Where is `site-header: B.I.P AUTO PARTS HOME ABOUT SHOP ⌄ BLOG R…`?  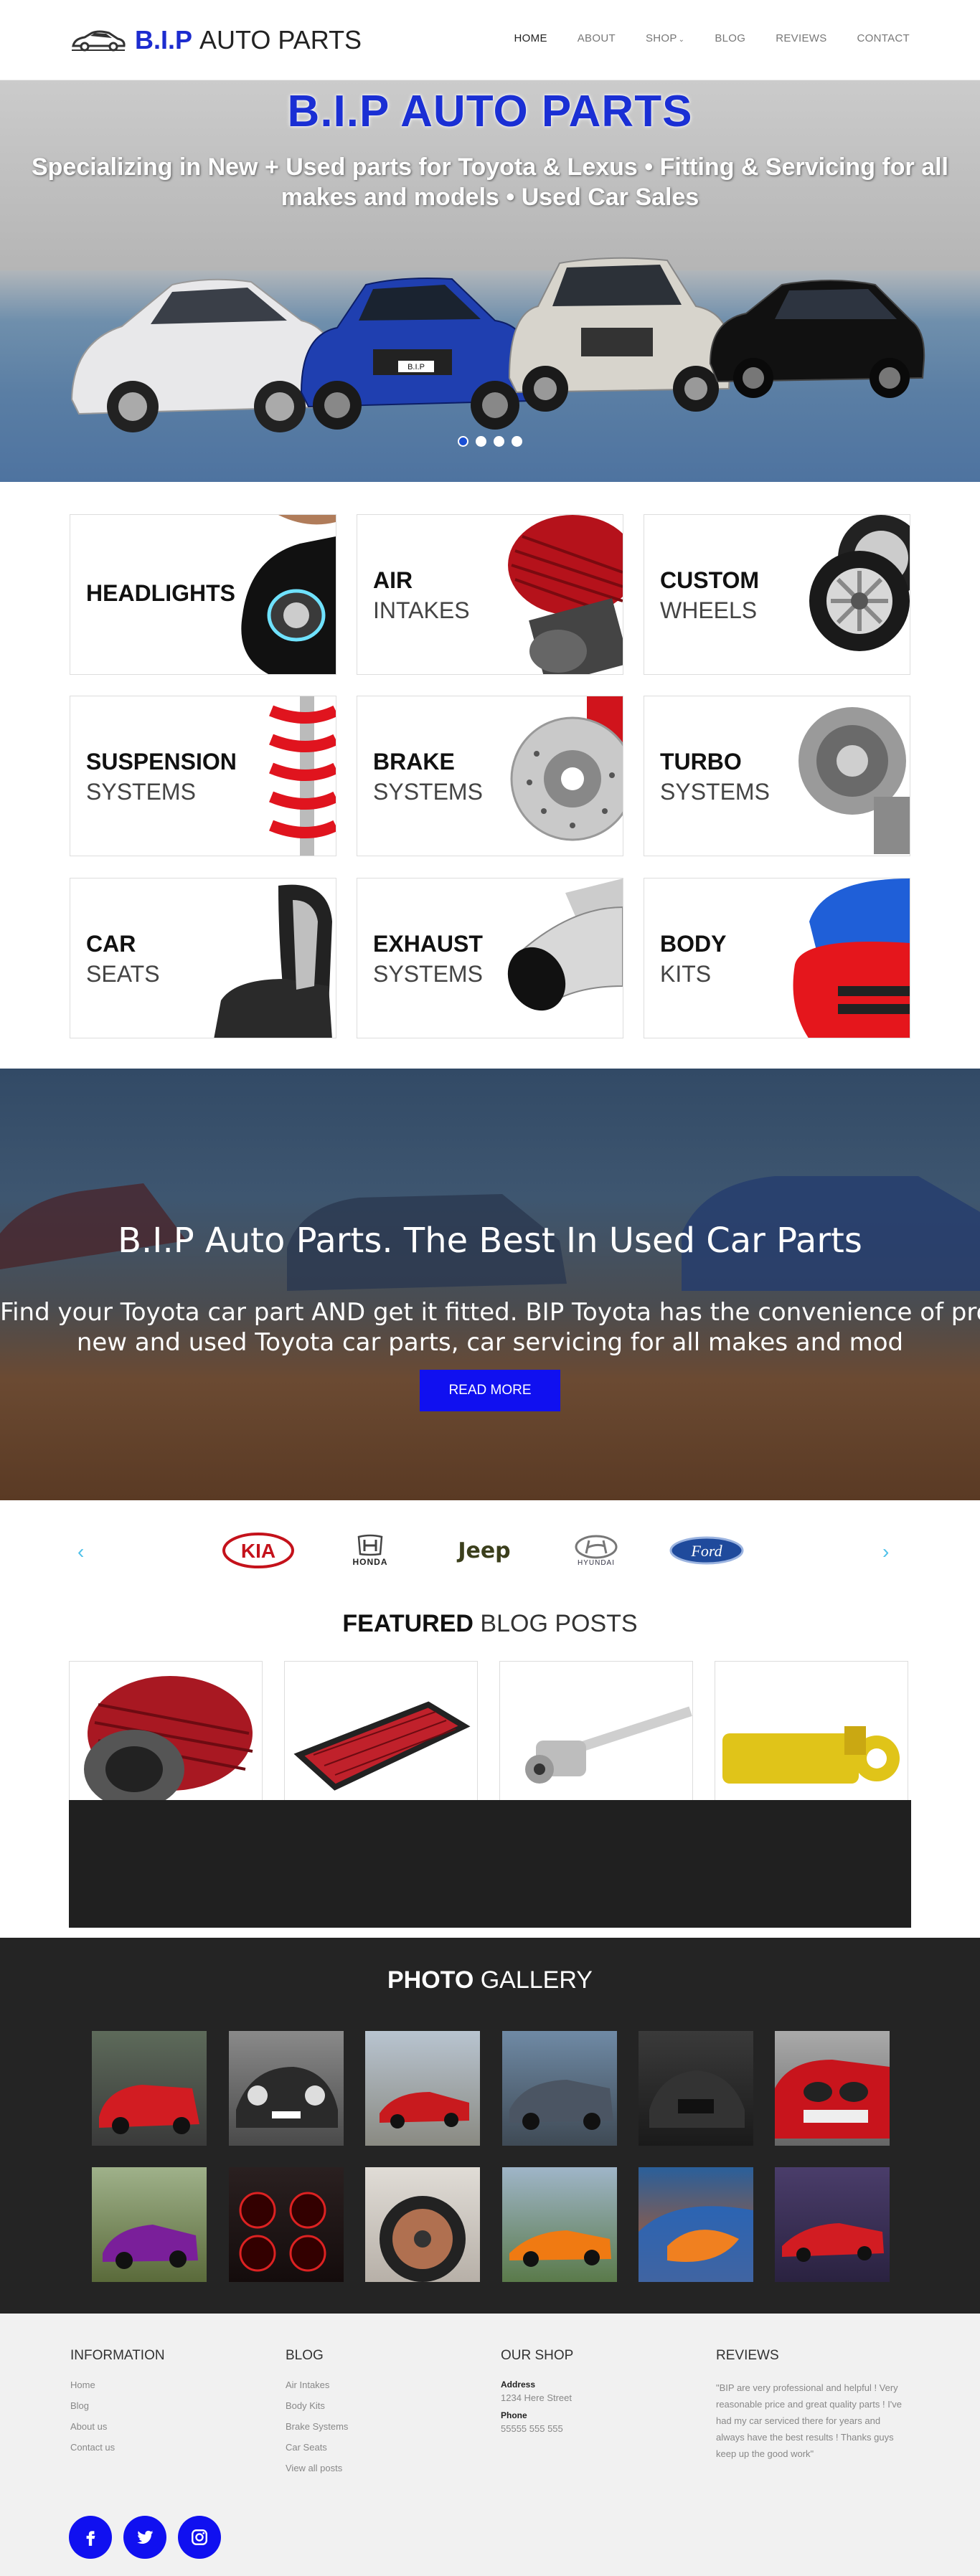 site-header: B.I.P AUTO PARTS HOME ABOUT SHOP ⌄ BLOG R… is located at coordinates (490, 40).